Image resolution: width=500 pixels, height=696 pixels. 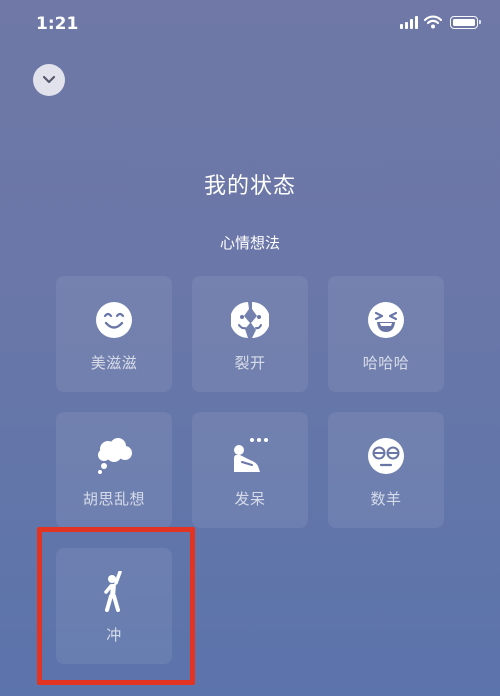 I want to click on mood-tile-hahaha: 哈哈哈, so click(x=386, y=334).